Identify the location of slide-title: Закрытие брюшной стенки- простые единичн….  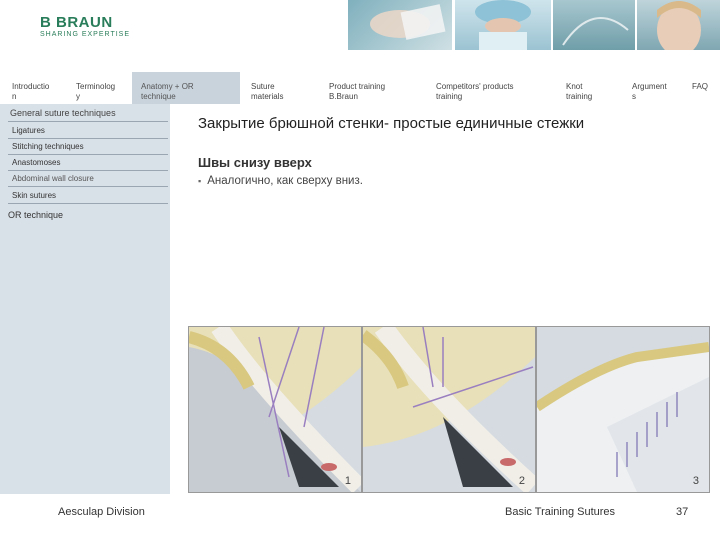
(391, 123).